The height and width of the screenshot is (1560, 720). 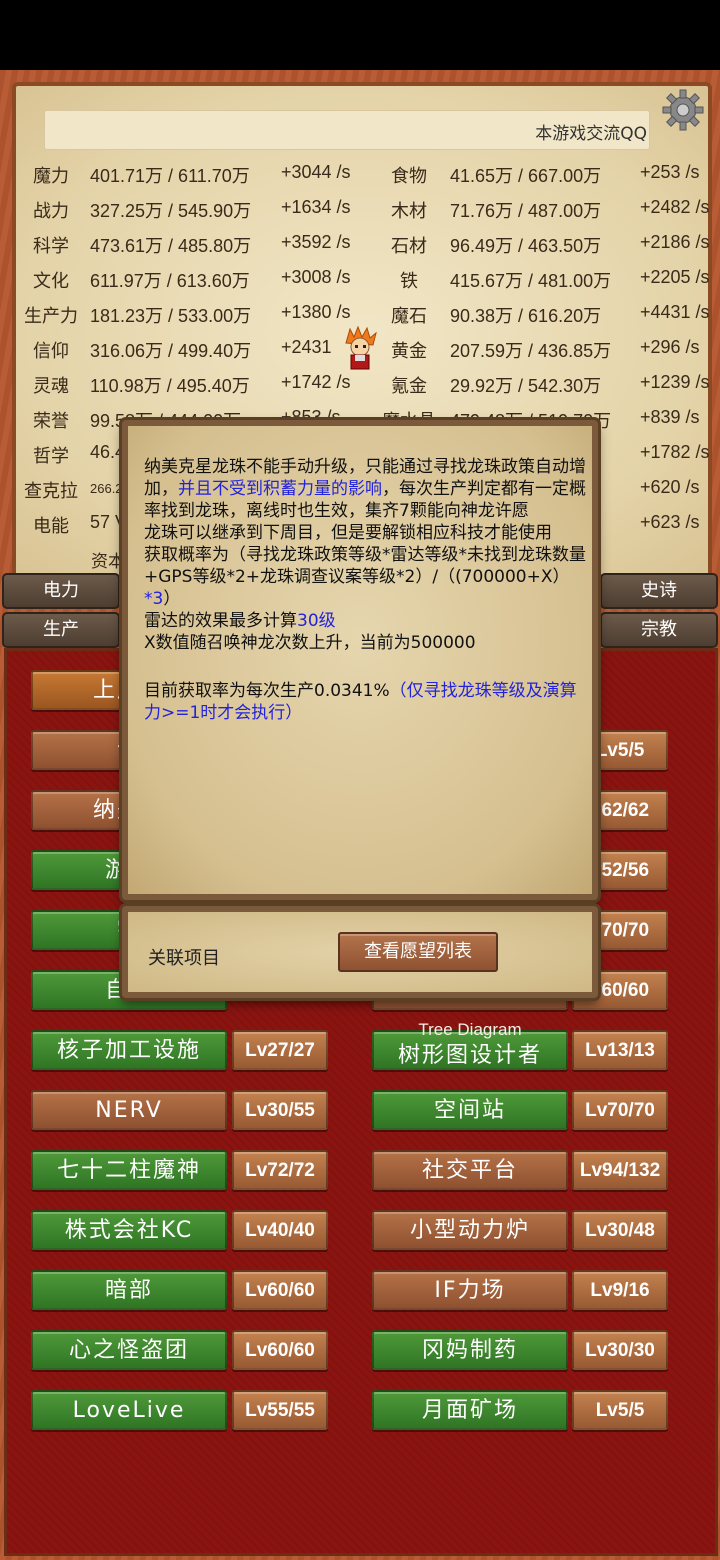 What do you see at coordinates (280, 1110) in the screenshot?
I see `building-level: Lv30/55` at bounding box center [280, 1110].